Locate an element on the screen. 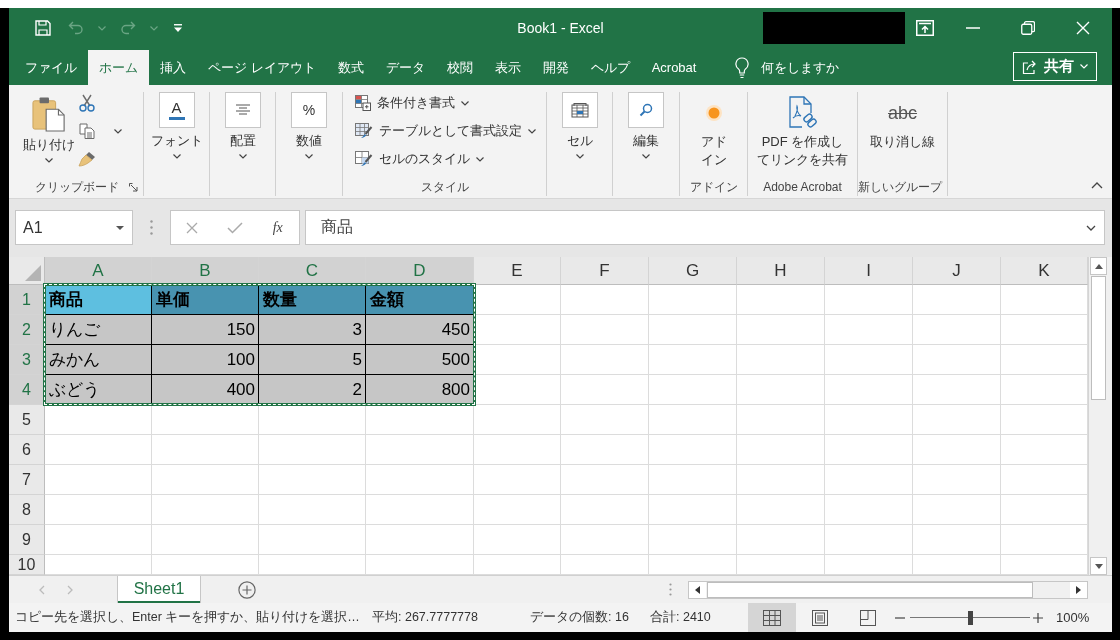 Image resolution: width=1120 pixels, height=640 pixels. paintbrush-icon is located at coordinates (87, 159).